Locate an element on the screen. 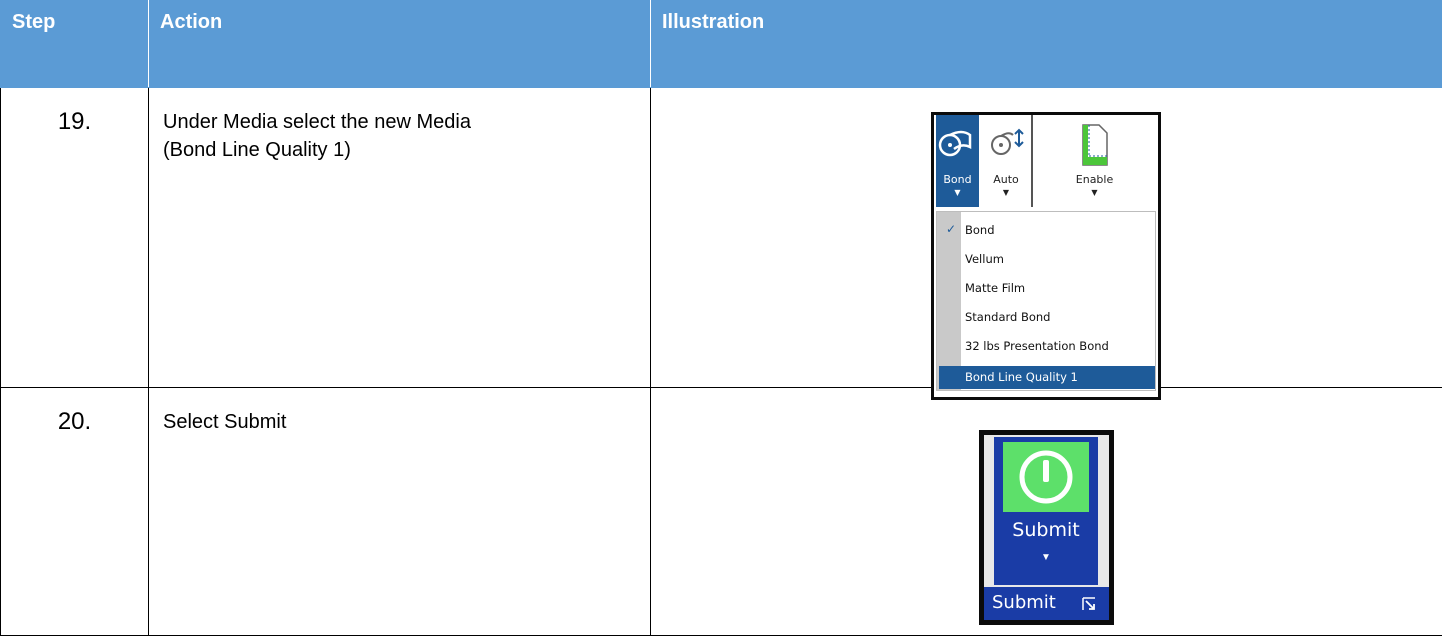 The width and height of the screenshot is (1442, 636). menu-item-vellum: Vellum is located at coordinates (984, 259).